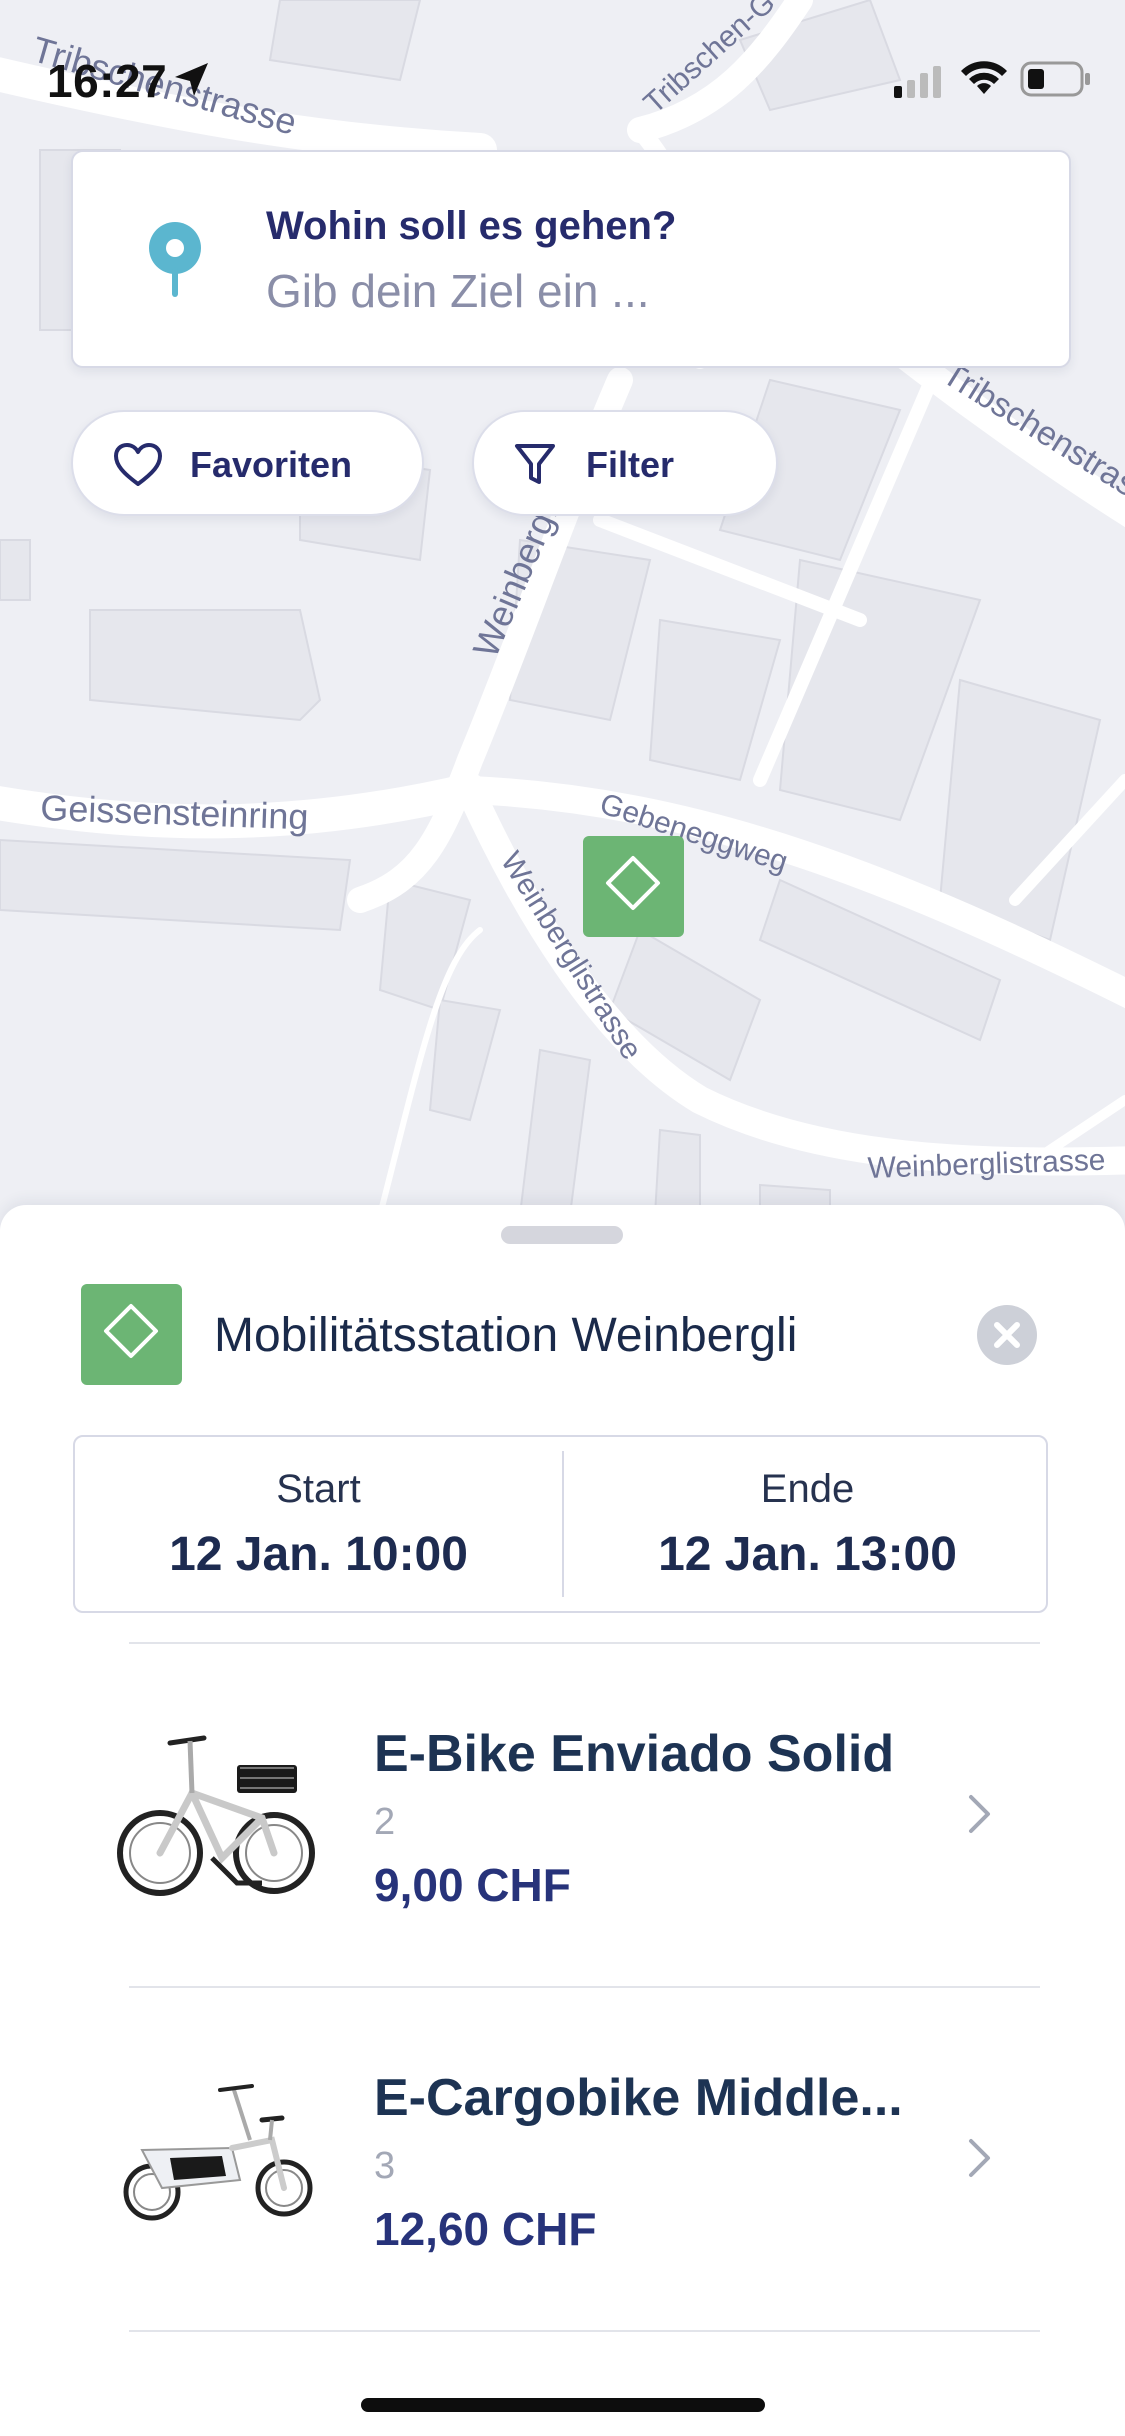  Describe the element at coordinates (807, 1489) in the screenshot. I see `end-label: Ende` at that location.